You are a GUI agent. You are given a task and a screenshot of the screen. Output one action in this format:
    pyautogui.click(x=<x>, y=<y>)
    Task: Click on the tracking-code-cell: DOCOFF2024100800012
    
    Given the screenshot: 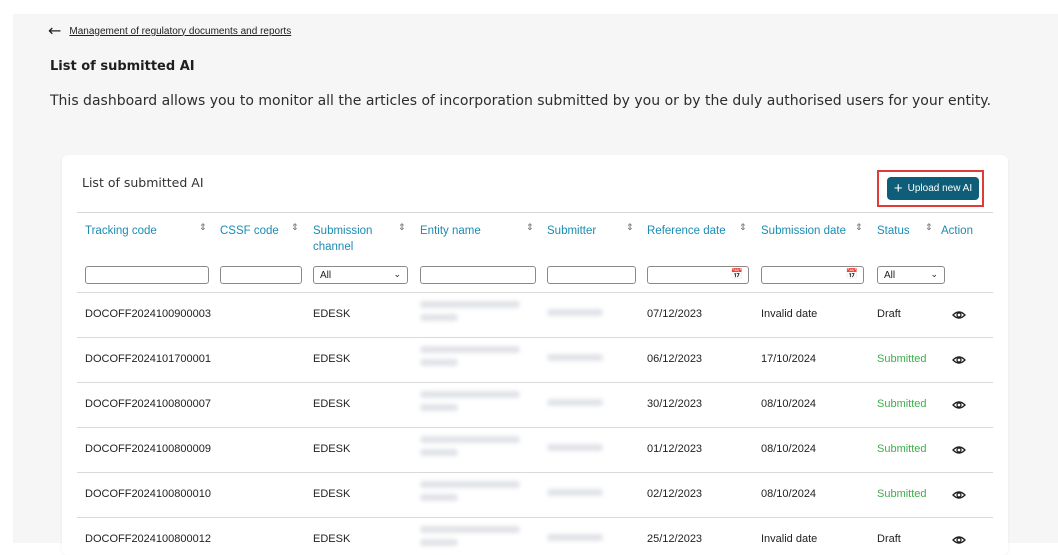 What is the action you would take?
    pyautogui.click(x=148, y=539)
    